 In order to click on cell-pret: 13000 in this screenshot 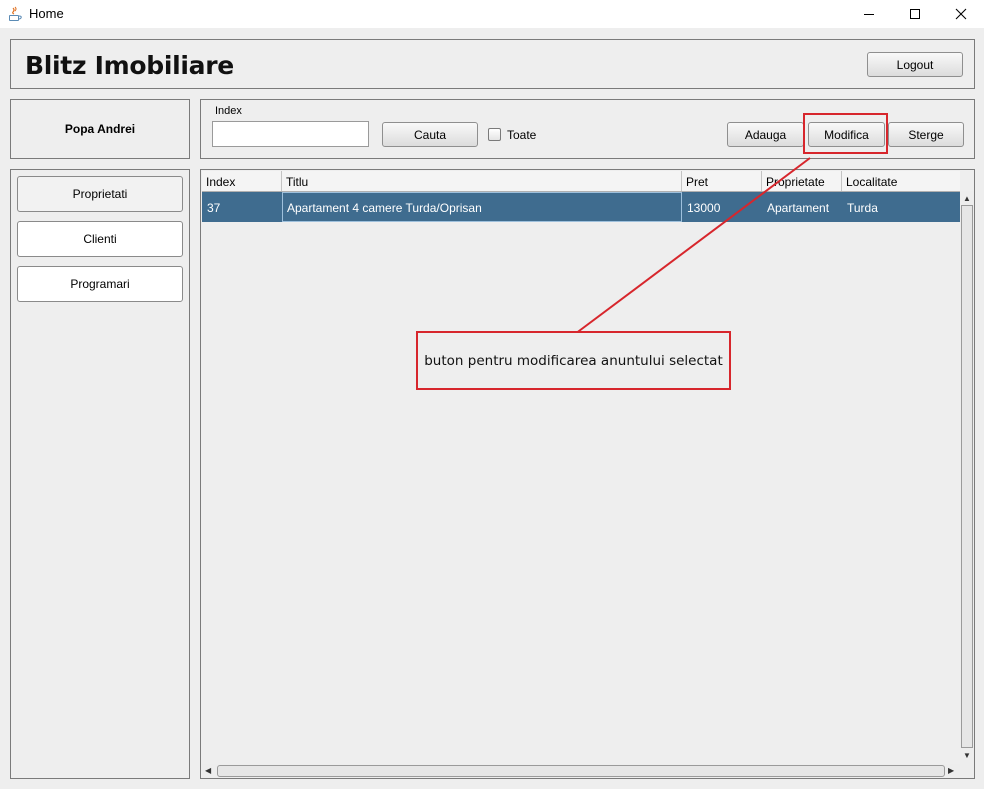, I will do `click(722, 207)`.